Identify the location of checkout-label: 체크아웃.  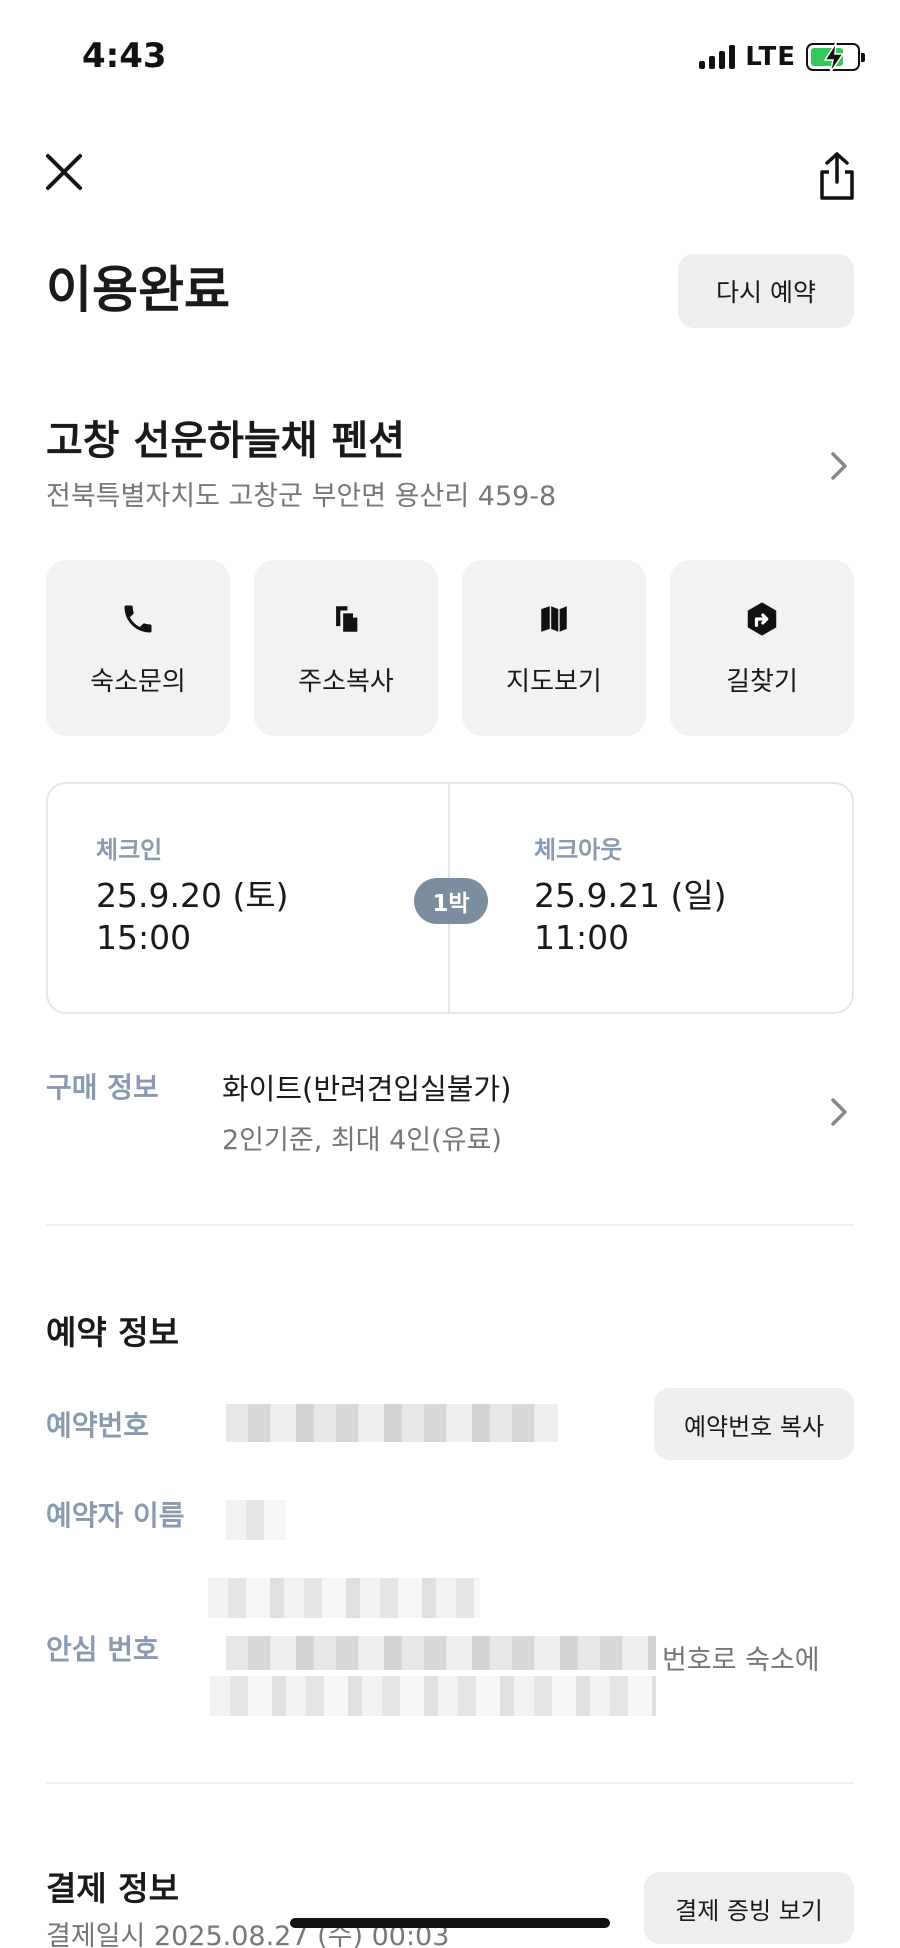
(578, 850).